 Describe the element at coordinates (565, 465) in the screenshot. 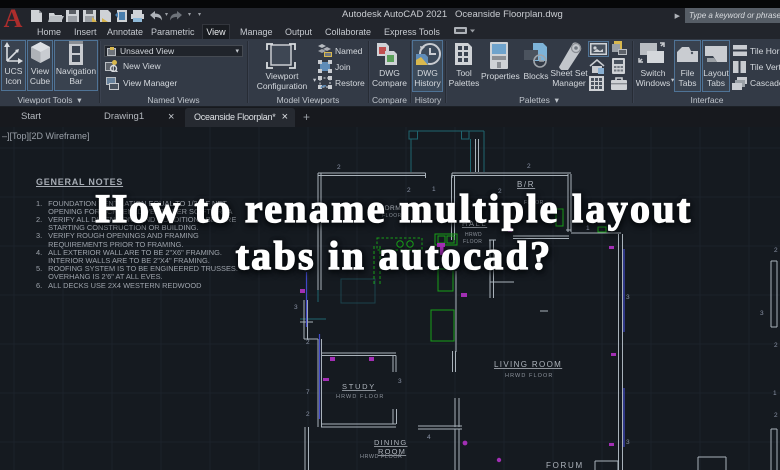

I see `svg-text: FORUM` at that location.